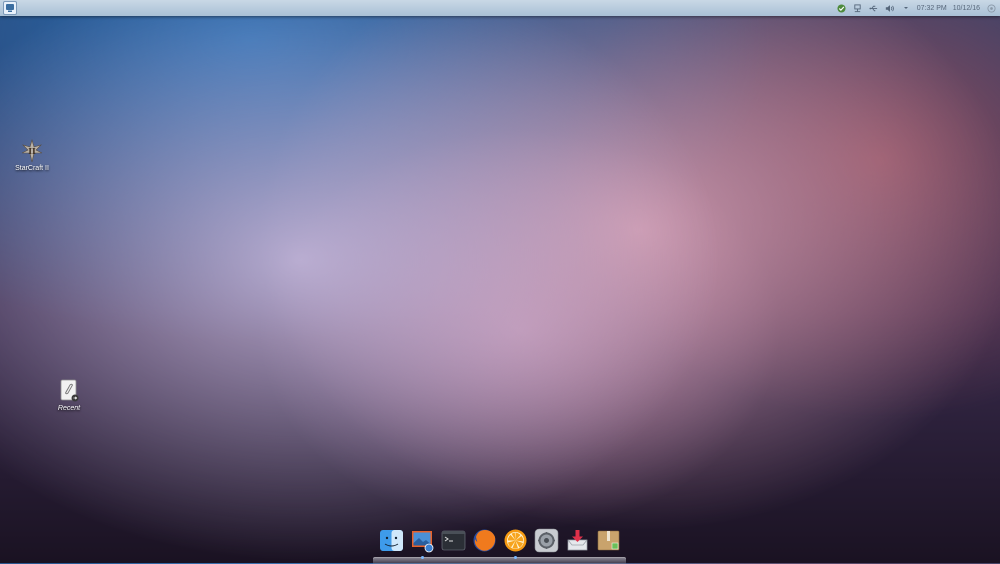 This screenshot has height=564, width=1000. Describe the element at coordinates (500, 8) in the screenshot. I see `top-panel: 07:32 PM 10/12/16` at that location.